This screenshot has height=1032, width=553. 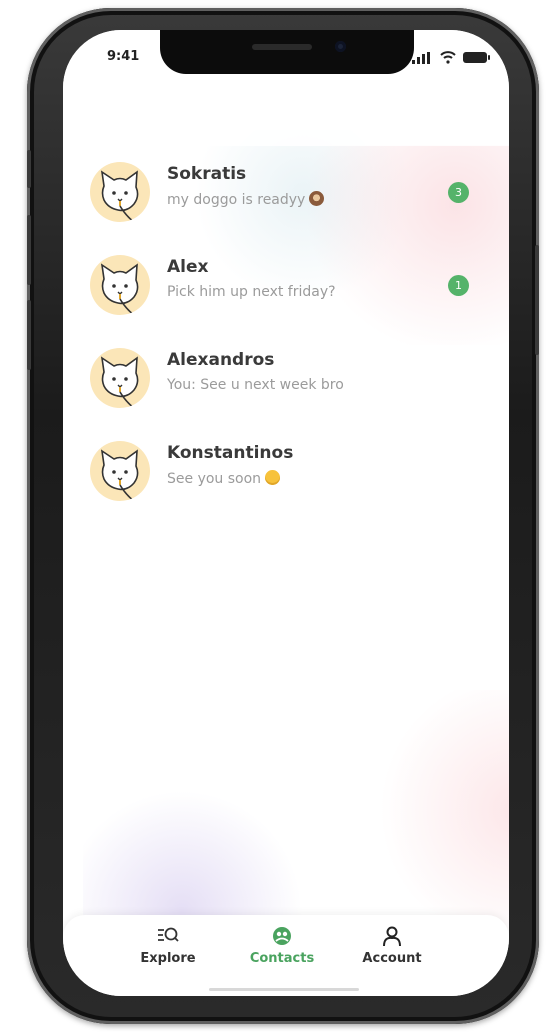 What do you see at coordinates (123, 56) in the screenshot?
I see `status-time: 9:41` at bounding box center [123, 56].